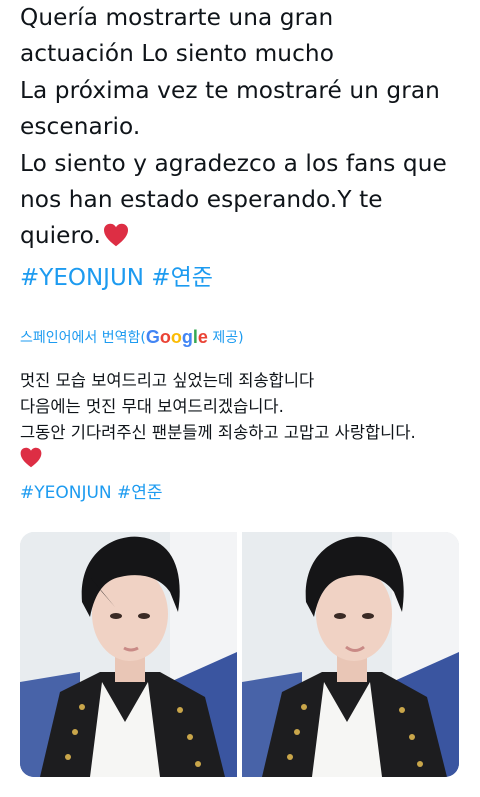  Describe the element at coordinates (80, 127) in the screenshot. I see `tweet-text-line: escenario.` at that location.